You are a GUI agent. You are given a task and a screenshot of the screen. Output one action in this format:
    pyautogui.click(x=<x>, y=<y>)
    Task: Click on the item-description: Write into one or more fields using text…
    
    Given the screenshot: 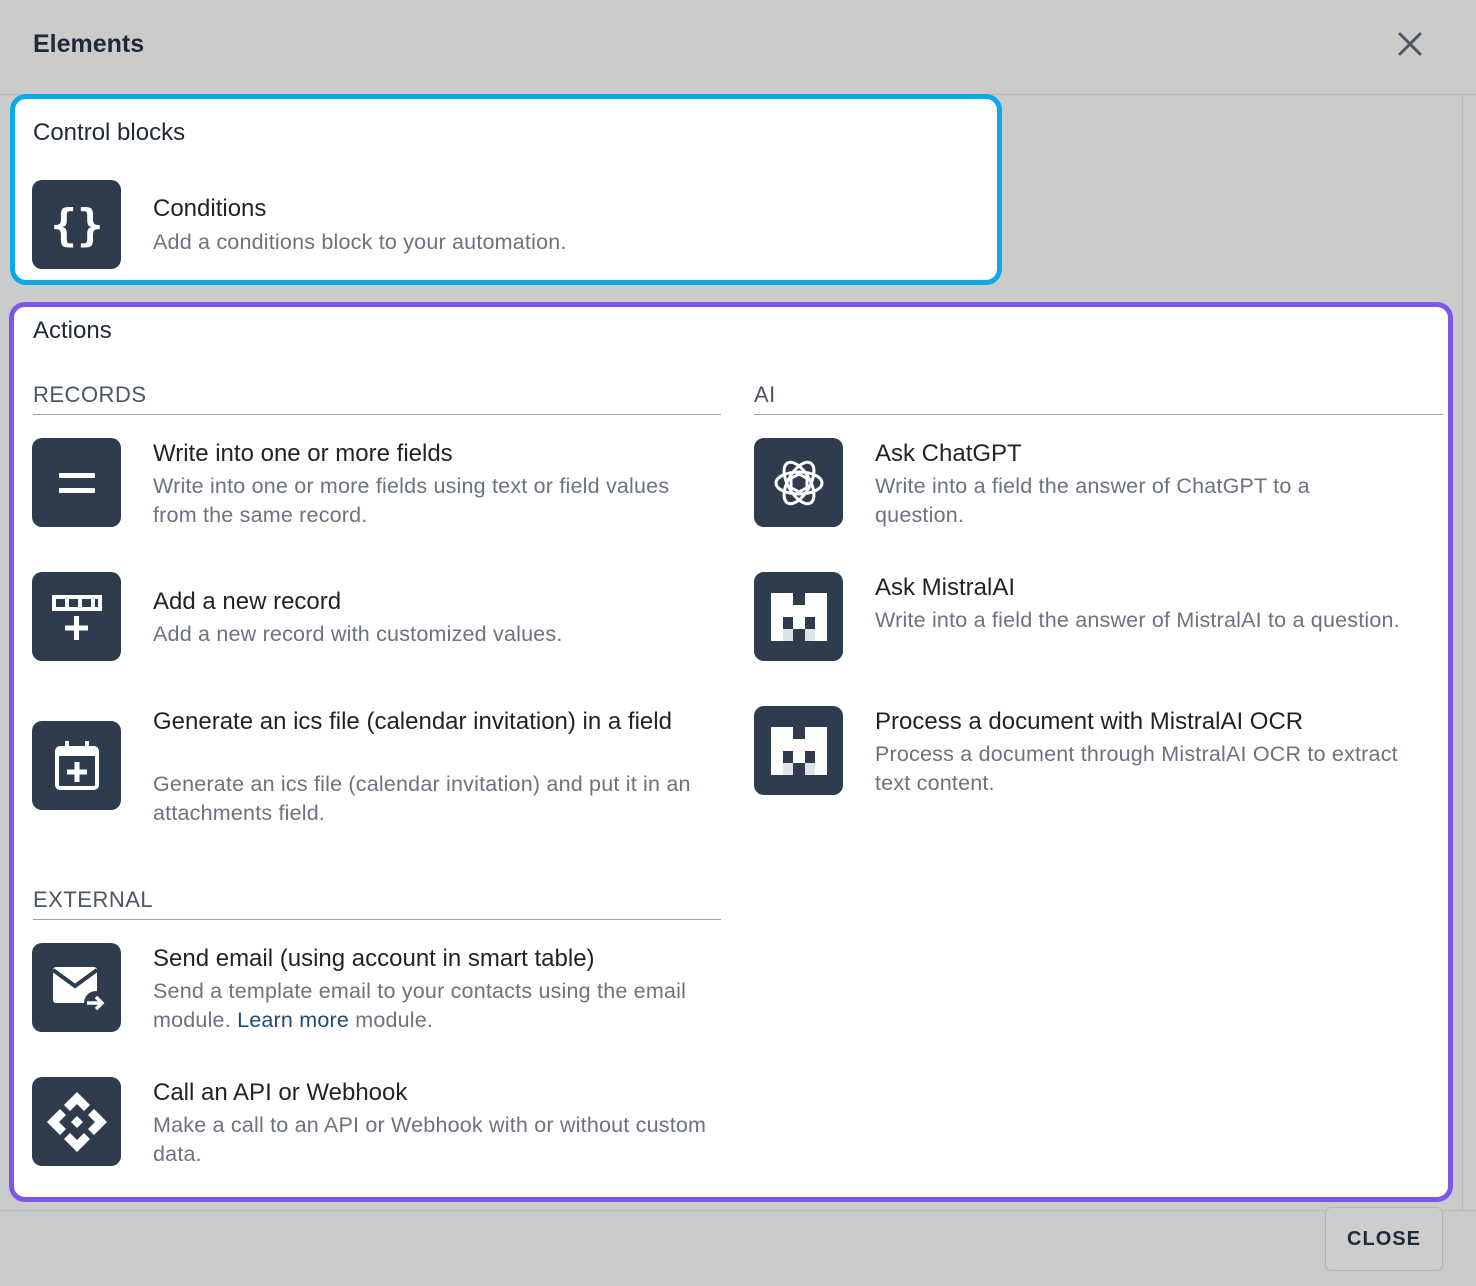 What is the action you would take?
    pyautogui.click(x=411, y=500)
    